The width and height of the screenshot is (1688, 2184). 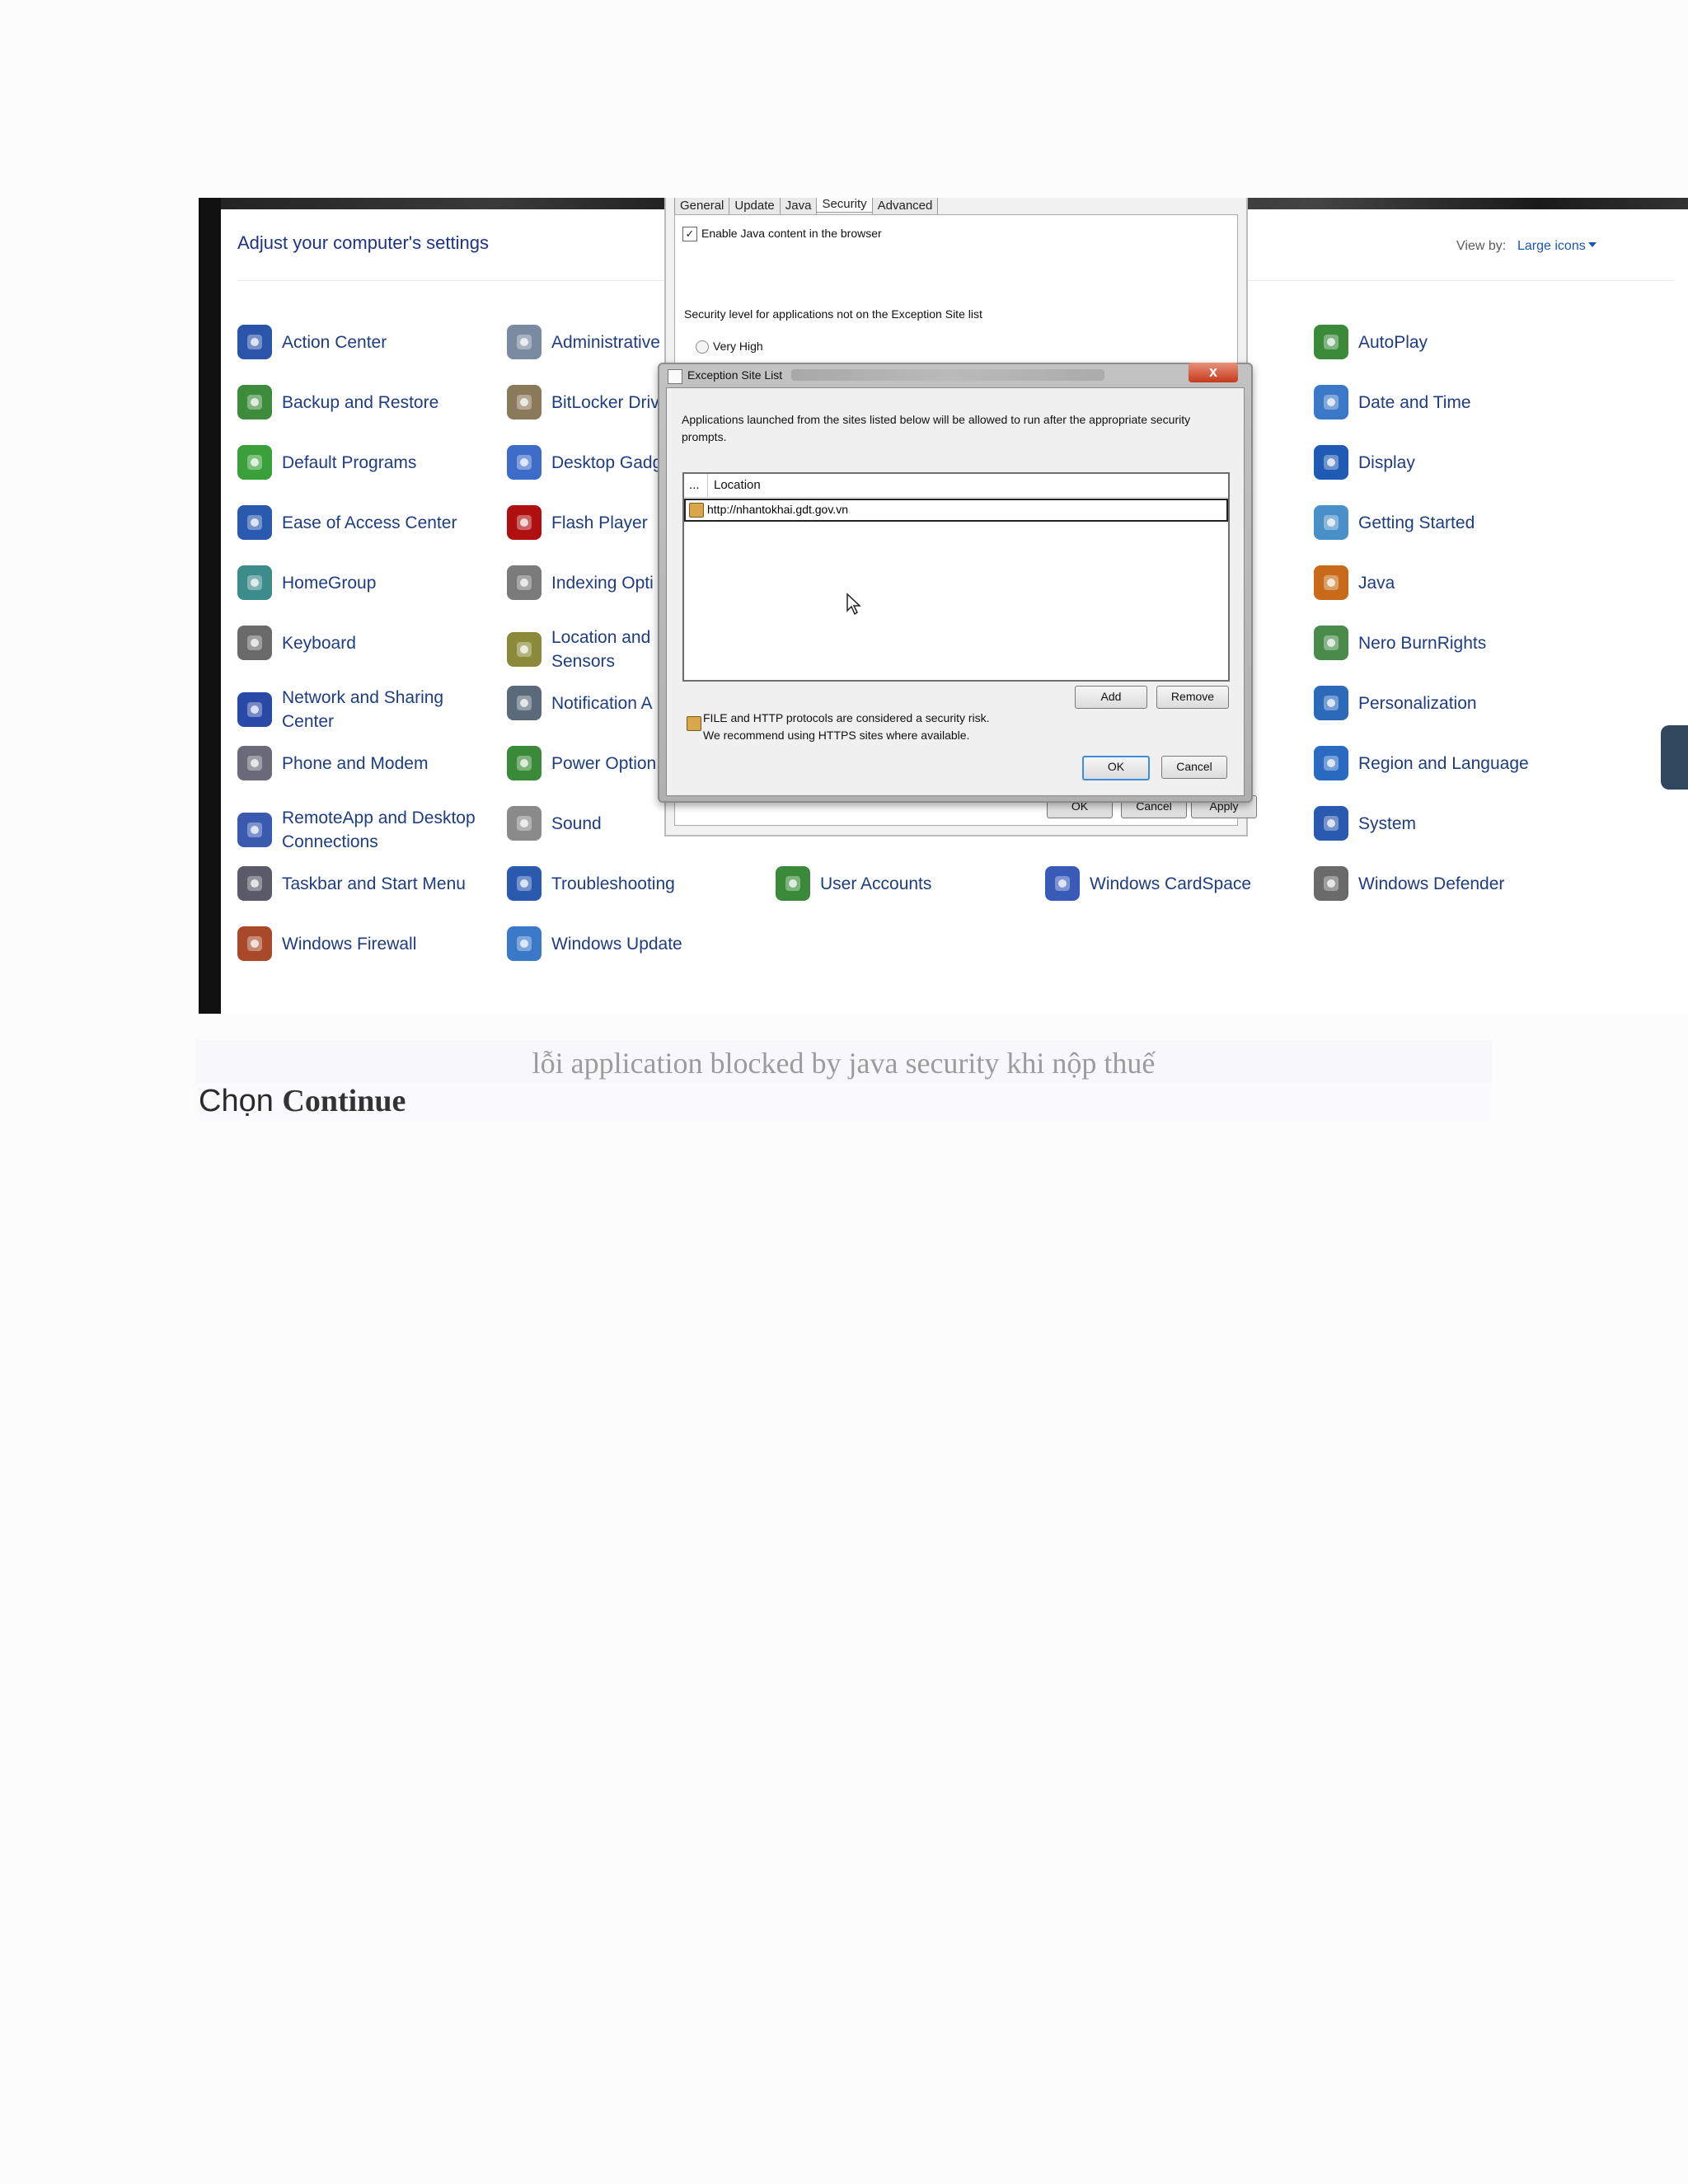 What do you see at coordinates (525, 522) in the screenshot?
I see `flash-icon` at bounding box center [525, 522].